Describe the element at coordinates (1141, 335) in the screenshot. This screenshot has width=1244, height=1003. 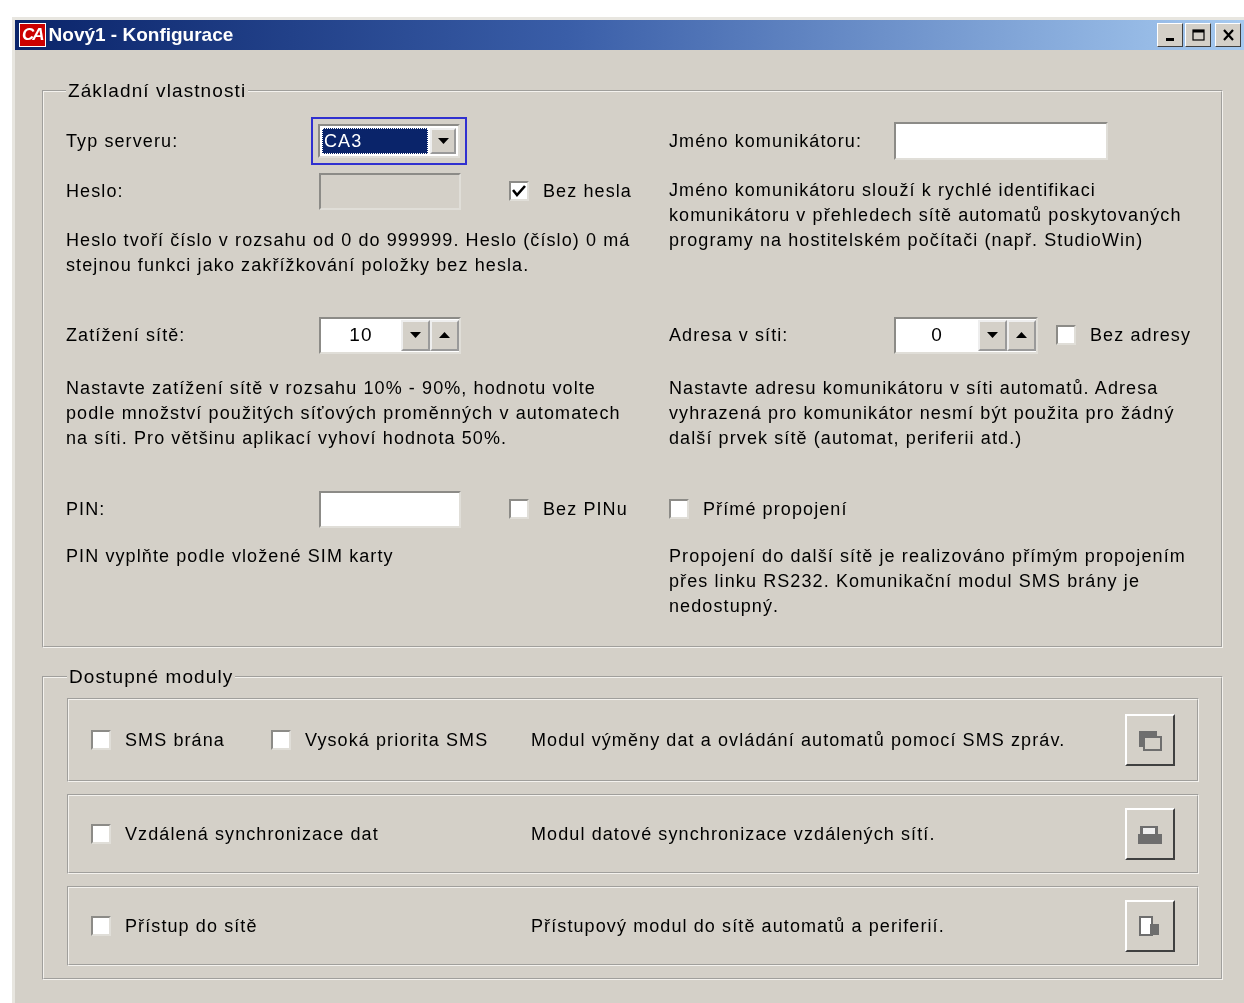
I see `checkbox-label: Bez adresy` at that location.